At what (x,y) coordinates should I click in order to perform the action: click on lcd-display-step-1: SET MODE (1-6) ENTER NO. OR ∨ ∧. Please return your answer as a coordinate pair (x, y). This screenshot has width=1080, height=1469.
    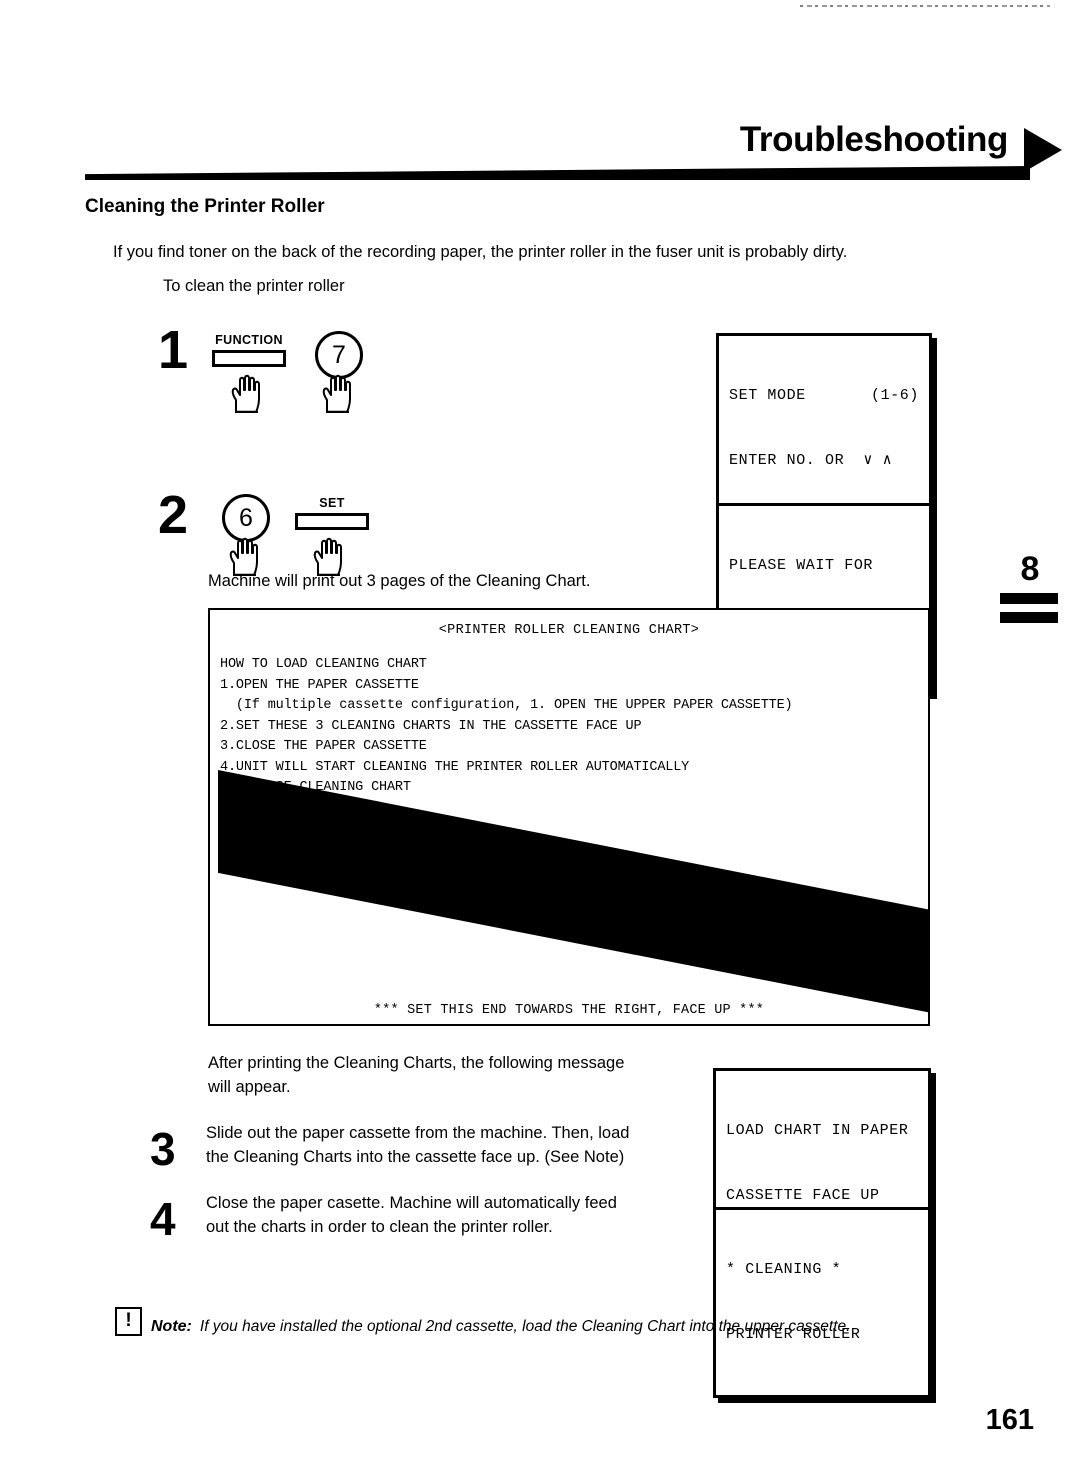
    Looking at the image, I should click on (824, 428).